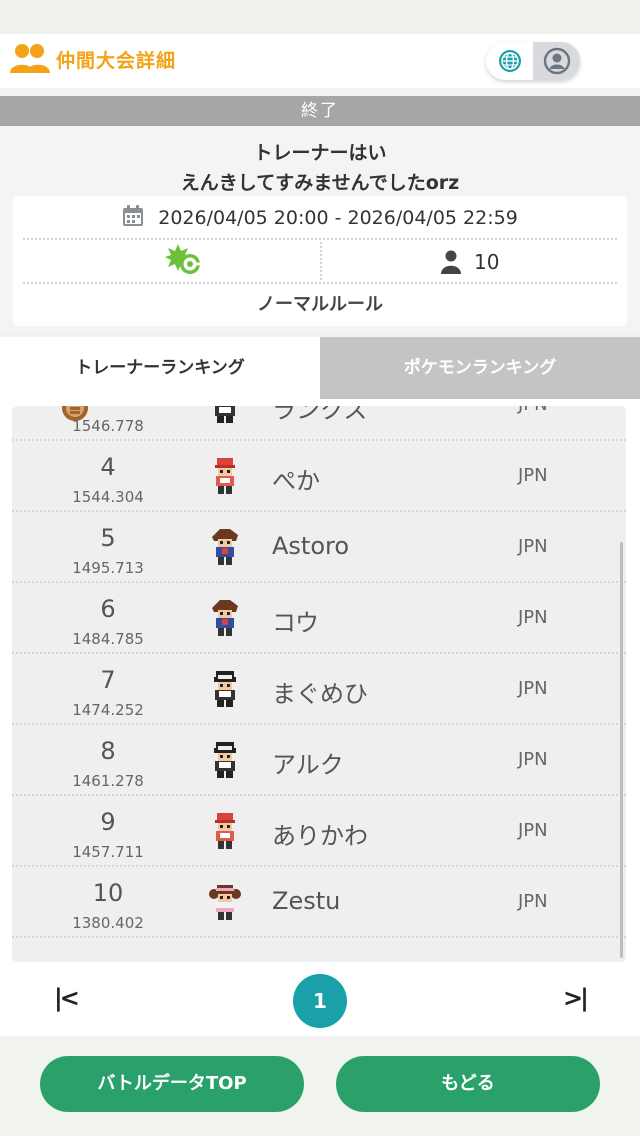  I want to click on toggle-global, so click(509, 61).